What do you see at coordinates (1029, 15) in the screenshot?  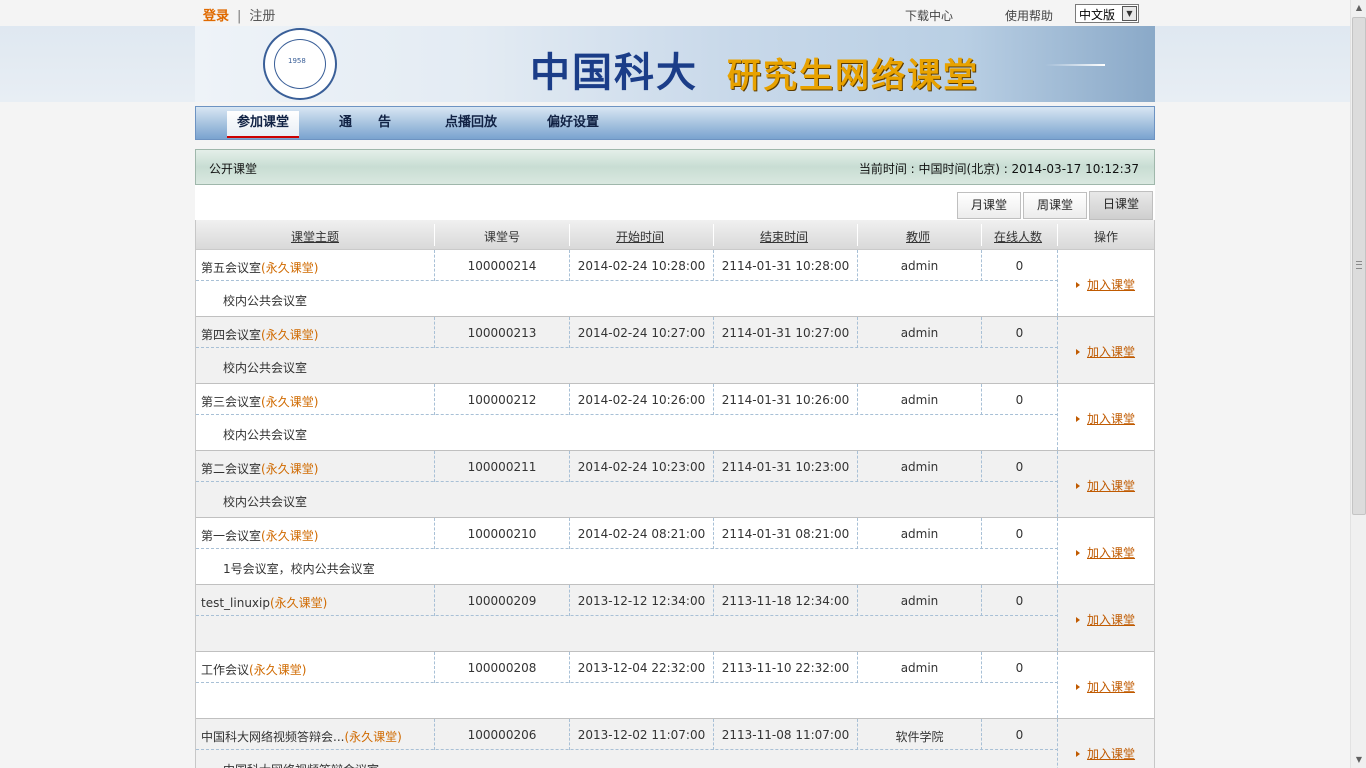 I see `help-link: 使用帮助` at bounding box center [1029, 15].